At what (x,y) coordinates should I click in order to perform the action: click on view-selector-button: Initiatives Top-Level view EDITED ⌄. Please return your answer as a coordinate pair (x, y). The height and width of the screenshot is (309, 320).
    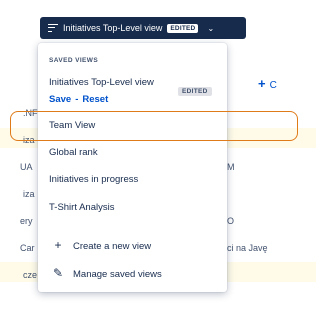
    Looking at the image, I should click on (143, 28).